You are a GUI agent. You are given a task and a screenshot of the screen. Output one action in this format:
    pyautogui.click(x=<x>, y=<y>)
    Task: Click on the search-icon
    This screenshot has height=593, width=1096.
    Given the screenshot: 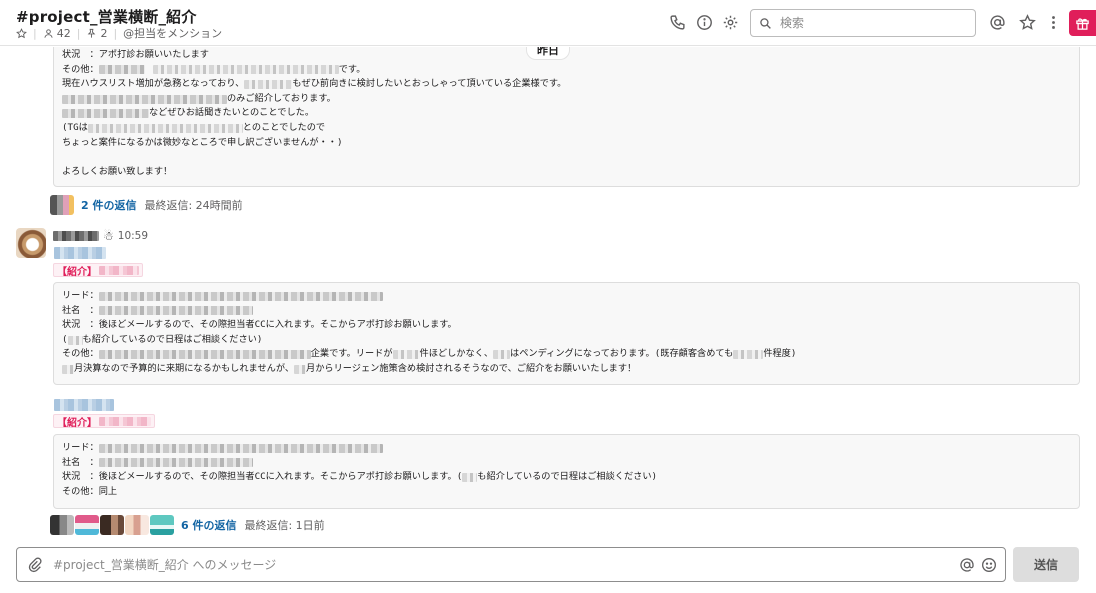 What is the action you would take?
    pyautogui.click(x=765, y=23)
    